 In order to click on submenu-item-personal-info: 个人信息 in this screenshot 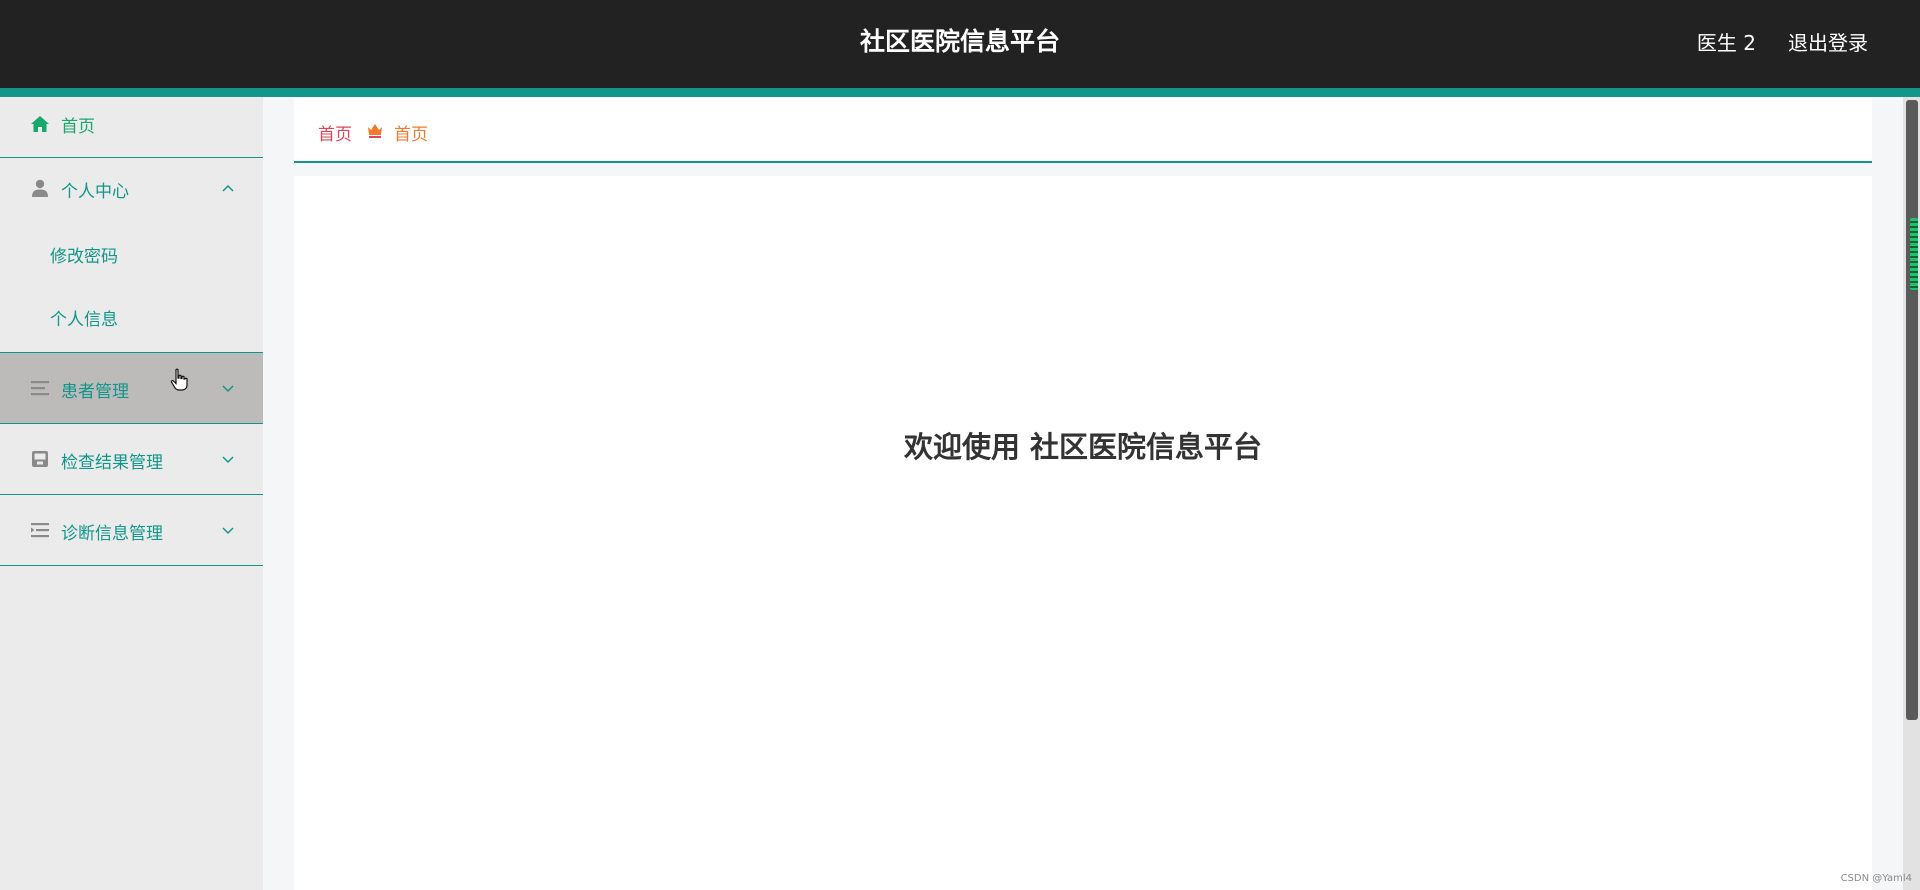, I will do `click(131, 315)`.